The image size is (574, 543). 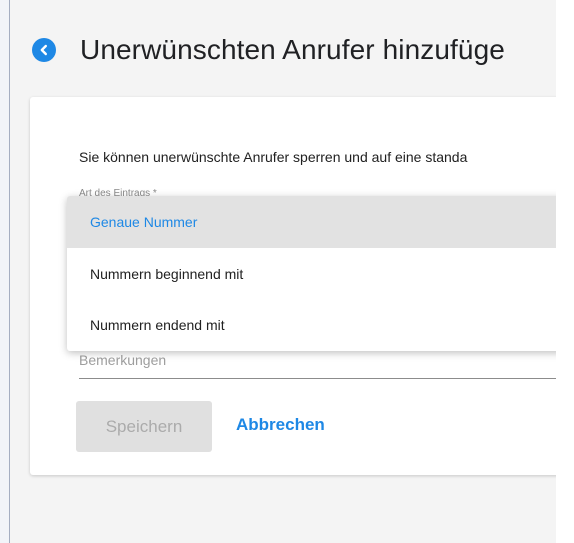 What do you see at coordinates (292, 49) in the screenshot?
I see `page-title: Unerwünschten Anrufer hinzufüge` at bounding box center [292, 49].